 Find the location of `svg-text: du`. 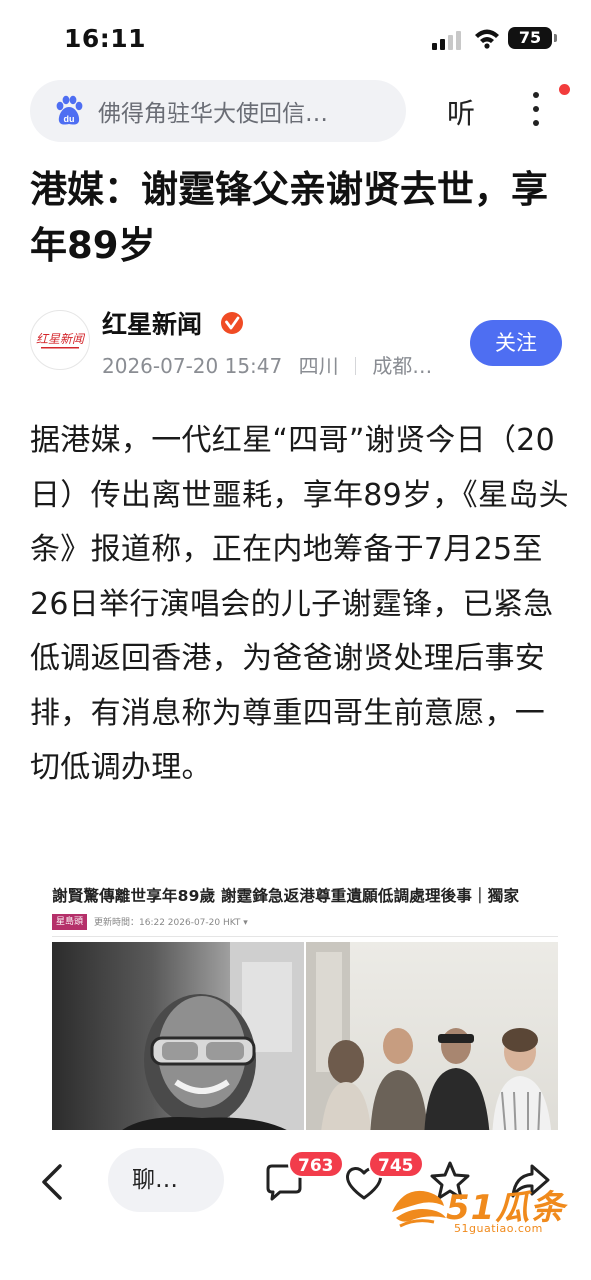

svg-text: du is located at coordinates (69, 119).